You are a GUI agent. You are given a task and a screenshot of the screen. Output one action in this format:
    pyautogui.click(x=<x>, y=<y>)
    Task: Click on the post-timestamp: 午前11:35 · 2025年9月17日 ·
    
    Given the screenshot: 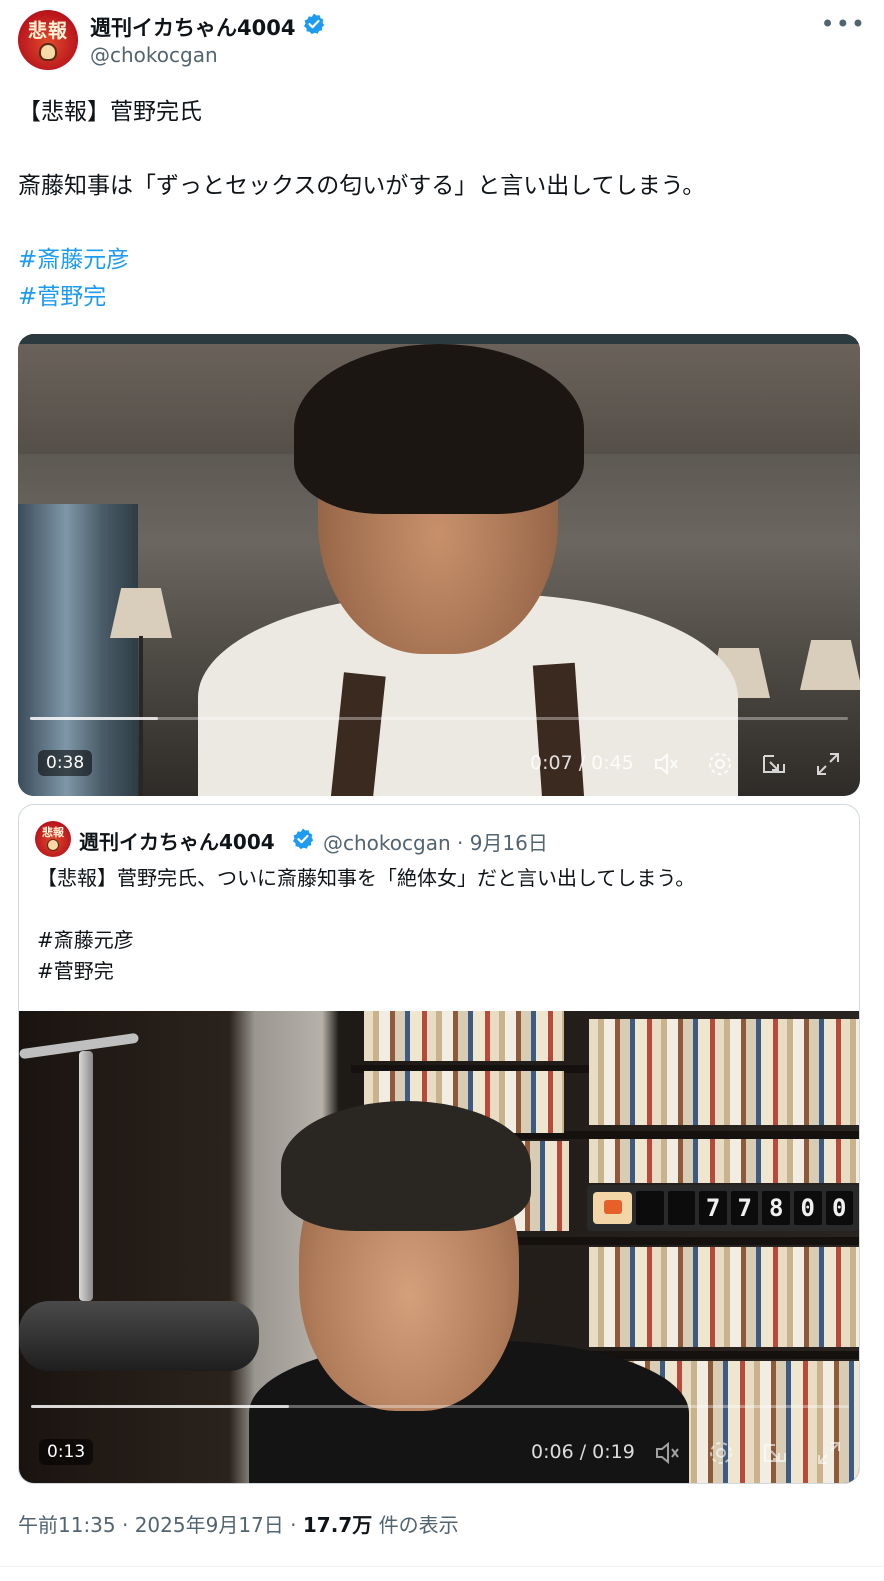 What is the action you would take?
    pyautogui.click(x=160, y=1525)
    